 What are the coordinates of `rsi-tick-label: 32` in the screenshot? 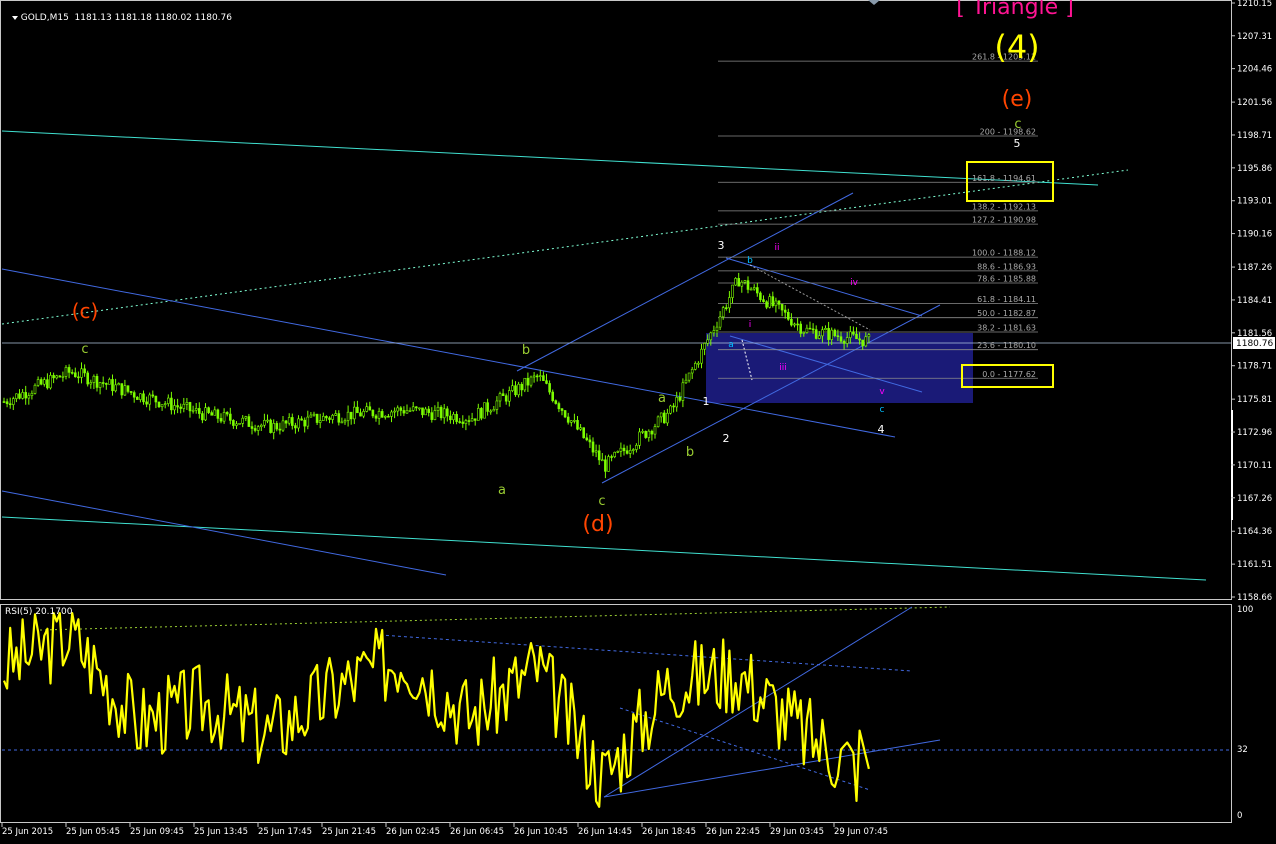 It's located at (1242, 750).